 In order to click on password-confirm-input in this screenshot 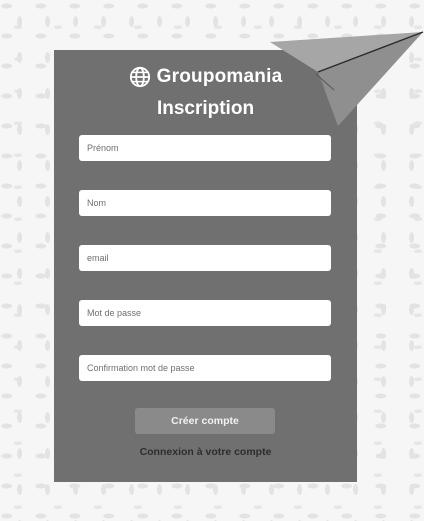, I will do `click(205, 368)`.